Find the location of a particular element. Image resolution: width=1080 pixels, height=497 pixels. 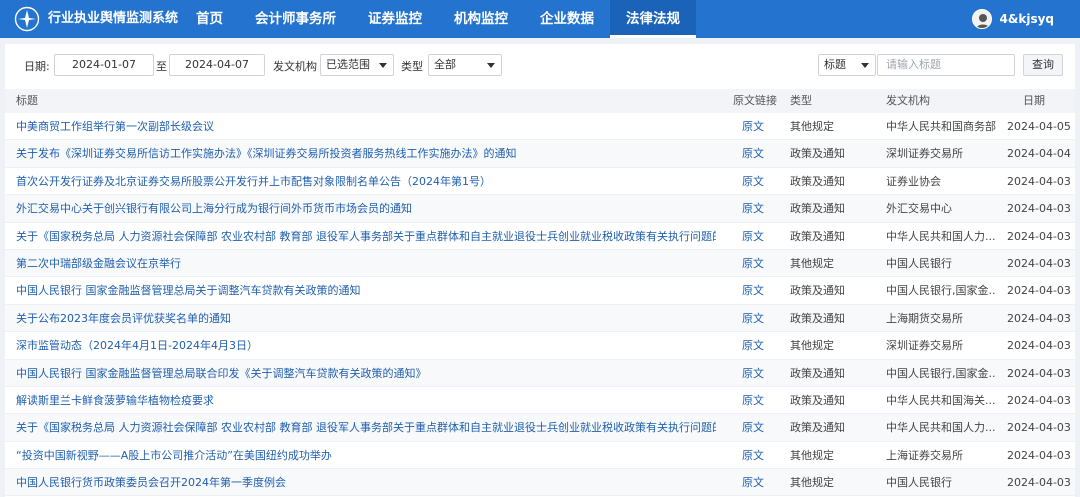

row-title-link: 中国人民银行货币政策委员会召开2024年第一季度例会 is located at coordinates (366, 482).